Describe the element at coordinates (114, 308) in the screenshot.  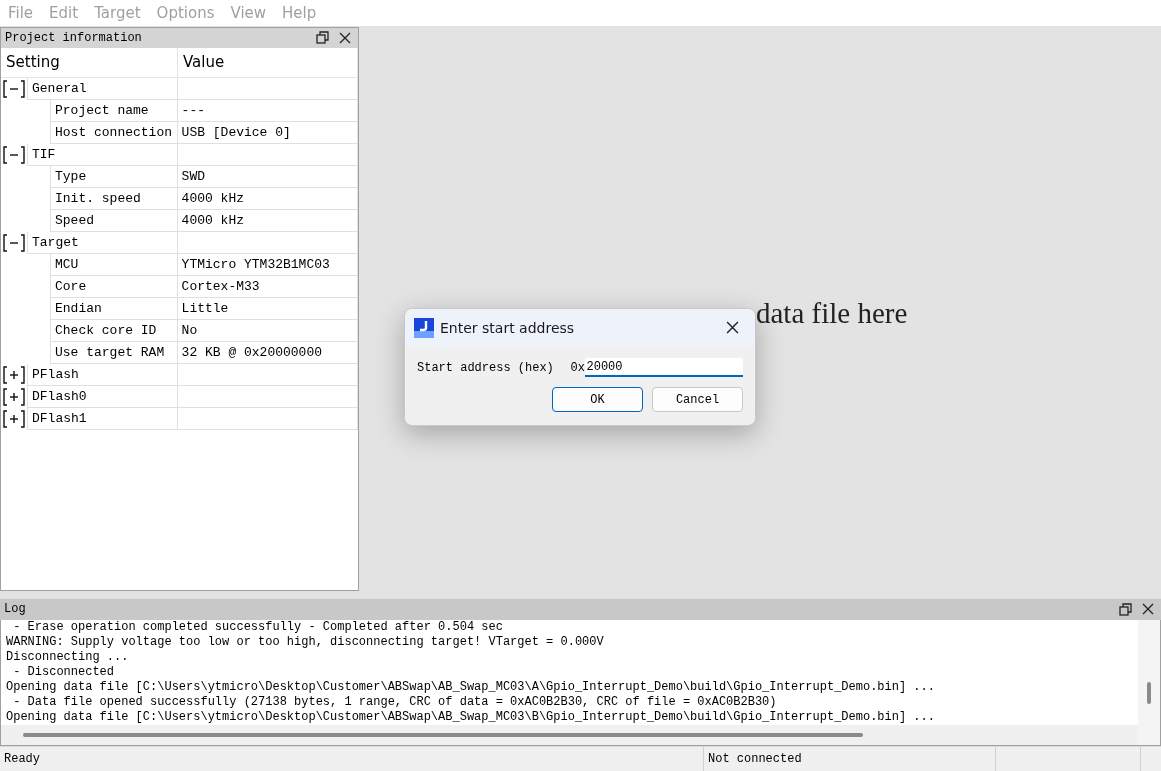
I see `table-cell: Endian` at that location.